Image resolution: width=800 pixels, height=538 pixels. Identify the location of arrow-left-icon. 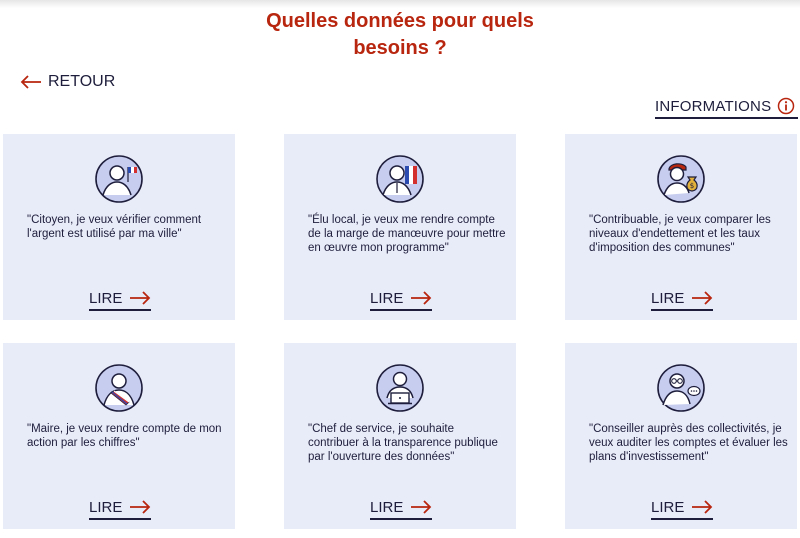
(31, 82).